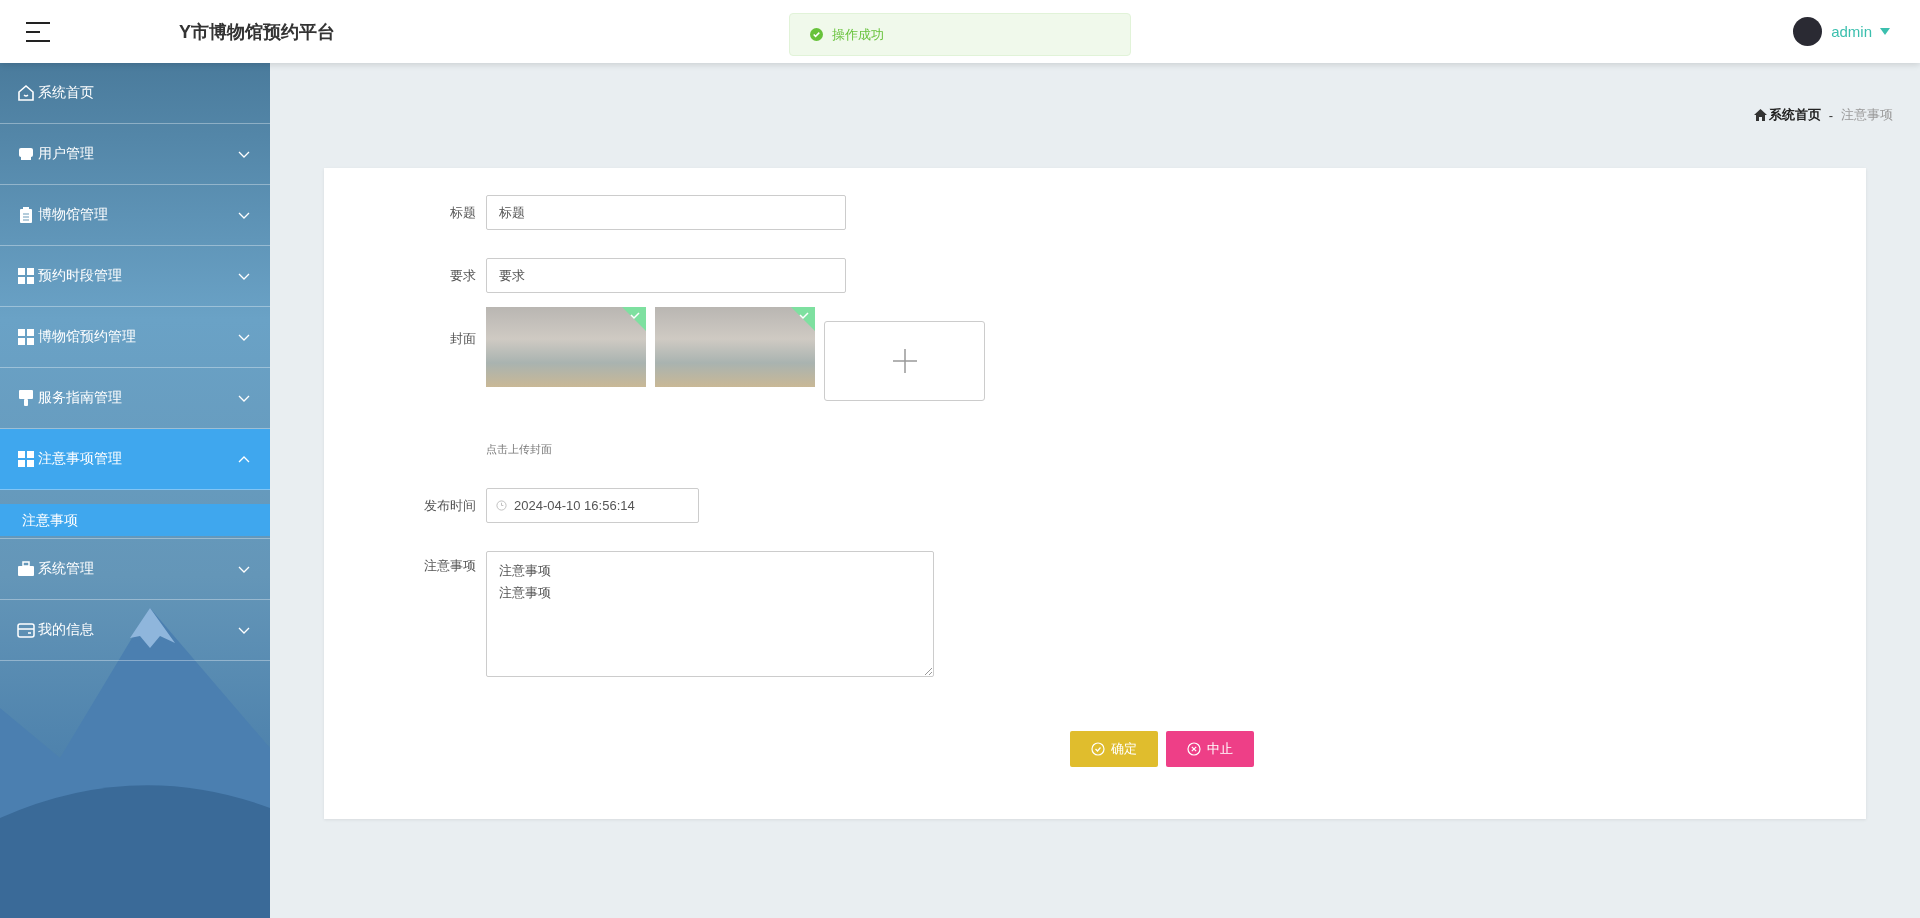 This screenshot has width=1920, height=918. I want to click on clipboard-icon, so click(26, 215).